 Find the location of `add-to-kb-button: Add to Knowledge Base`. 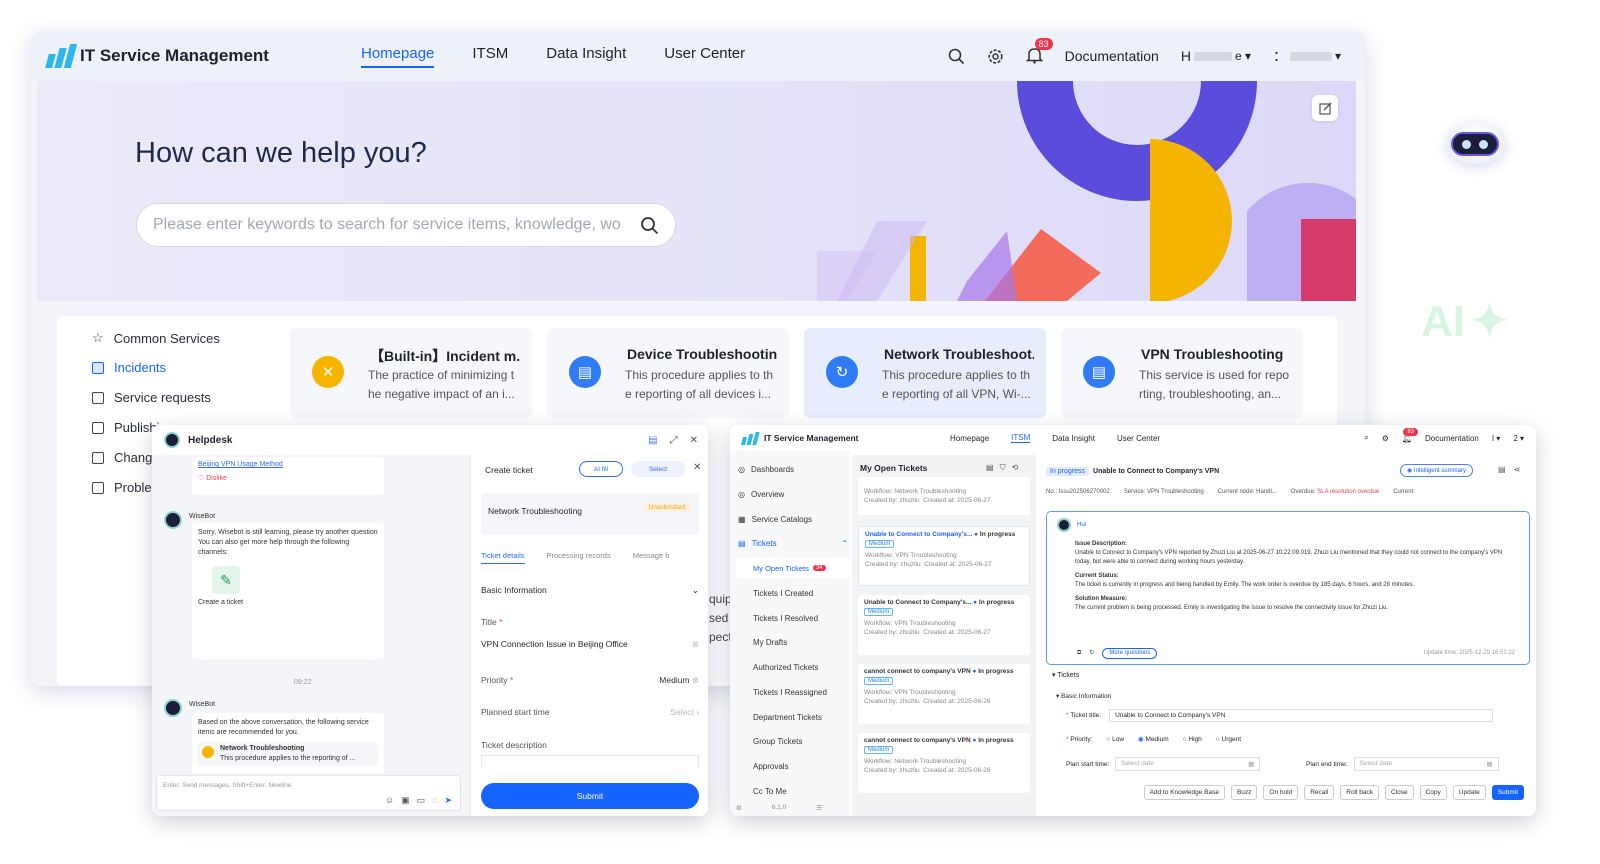

add-to-kb-button: Add to Knowledge Base is located at coordinates (1184, 792).